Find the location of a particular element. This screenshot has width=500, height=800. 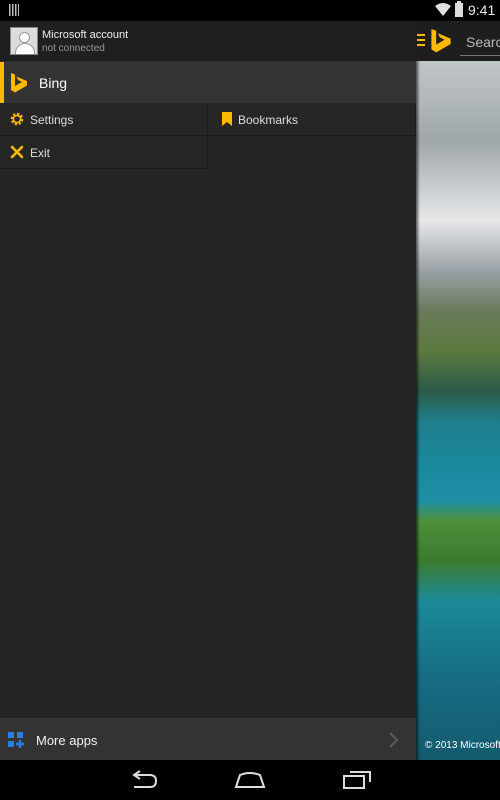

chevron-right-icon is located at coordinates (394, 740).